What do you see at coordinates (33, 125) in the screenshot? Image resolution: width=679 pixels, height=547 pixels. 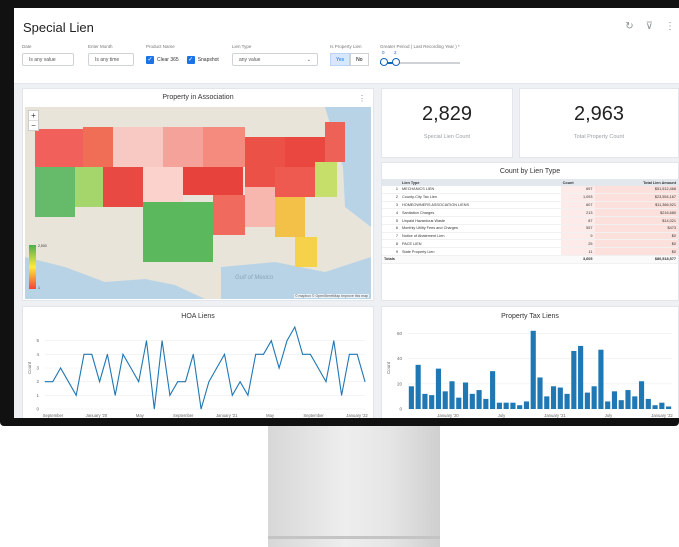 I see `zoom-out-button: −` at bounding box center [33, 125].